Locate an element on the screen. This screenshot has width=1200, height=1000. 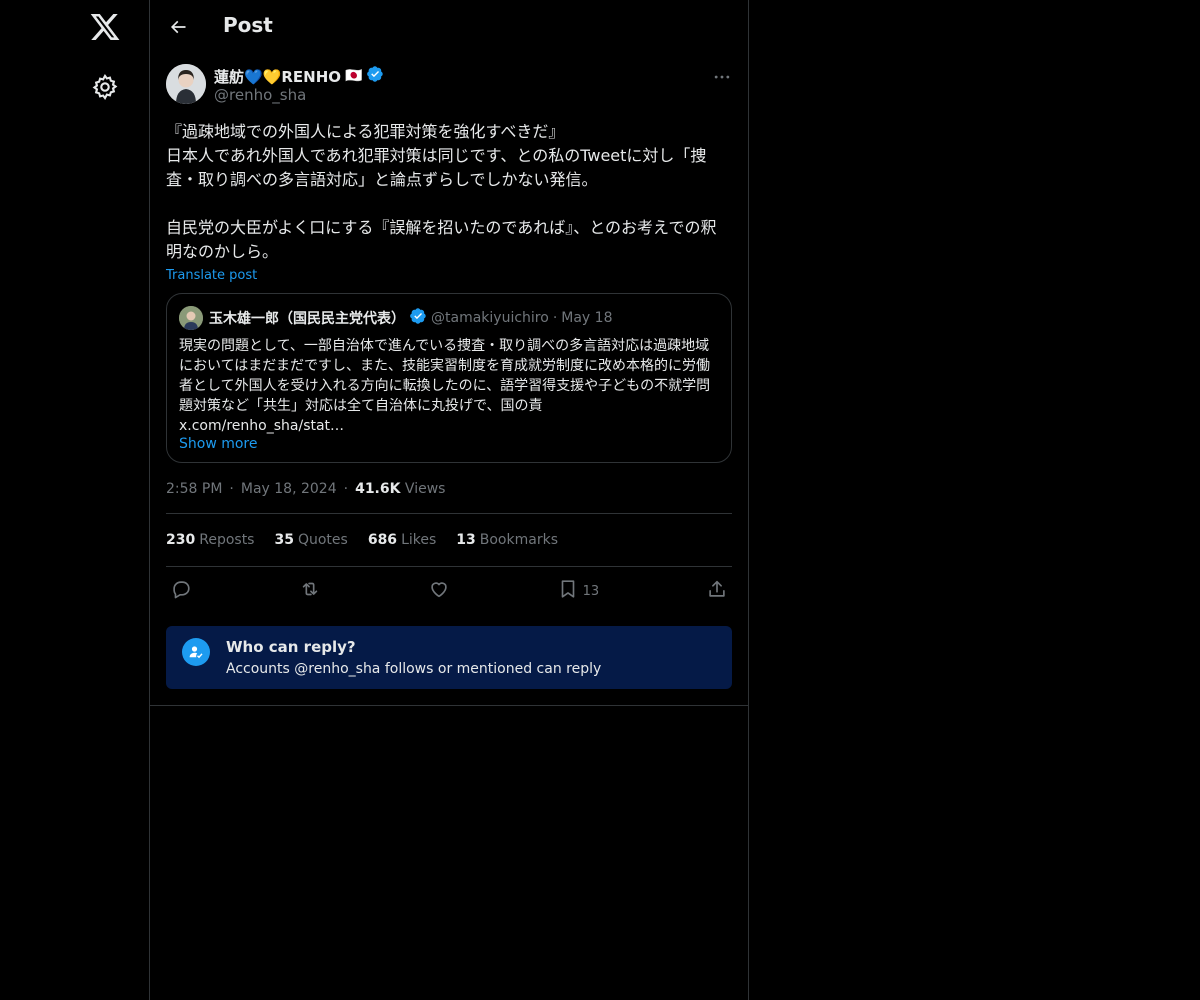
reposts-count: 230 is located at coordinates (181, 540).